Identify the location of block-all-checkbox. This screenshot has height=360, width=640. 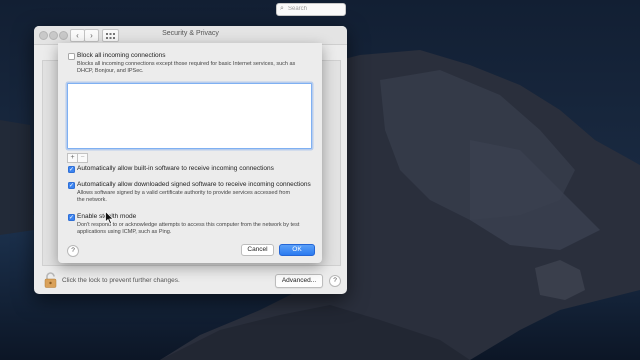
(71, 56).